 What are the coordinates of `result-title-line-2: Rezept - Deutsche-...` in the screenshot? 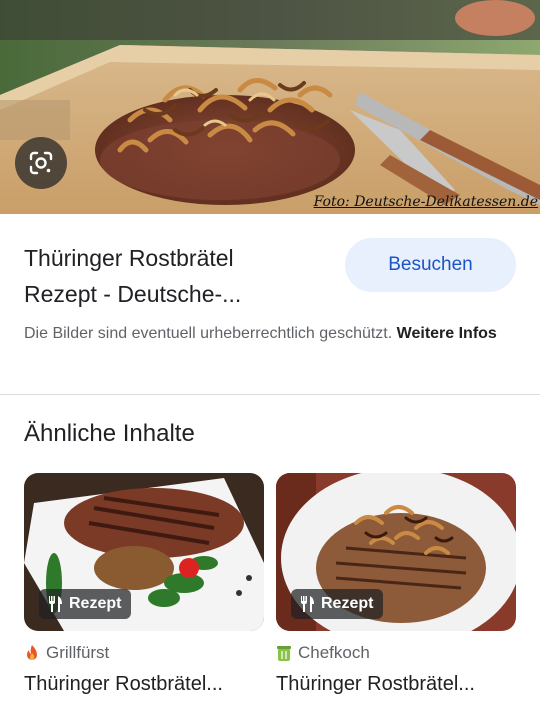 It's located at (133, 294).